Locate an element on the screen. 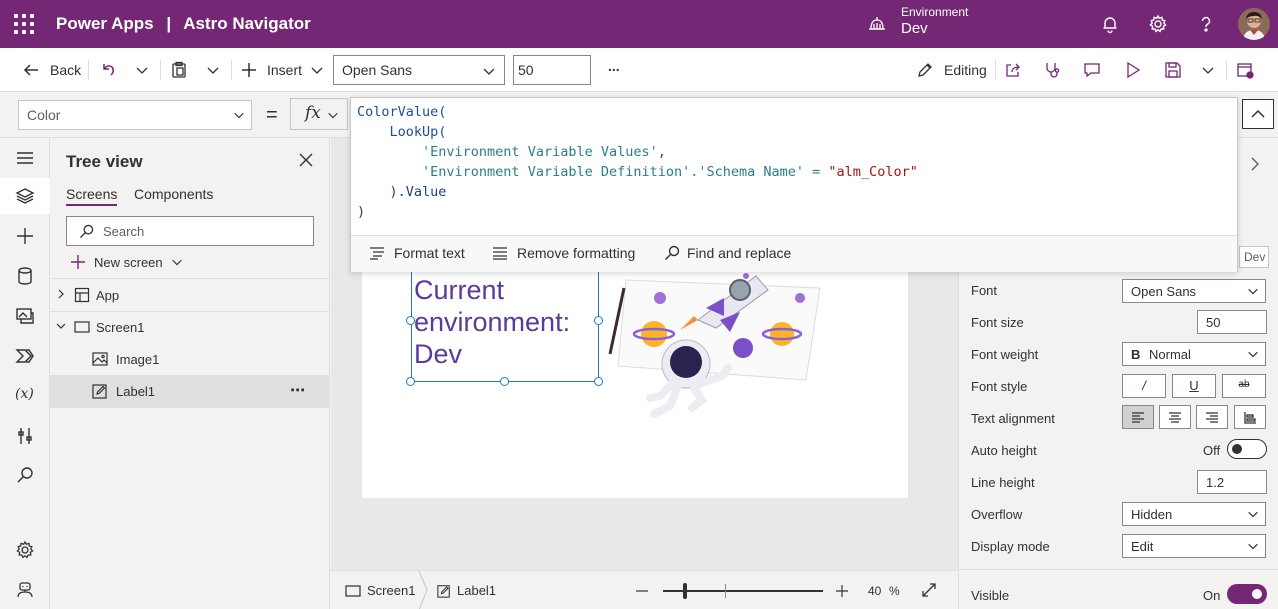 This screenshot has width=1278, height=609. environment-icon is located at coordinates (877, 24).